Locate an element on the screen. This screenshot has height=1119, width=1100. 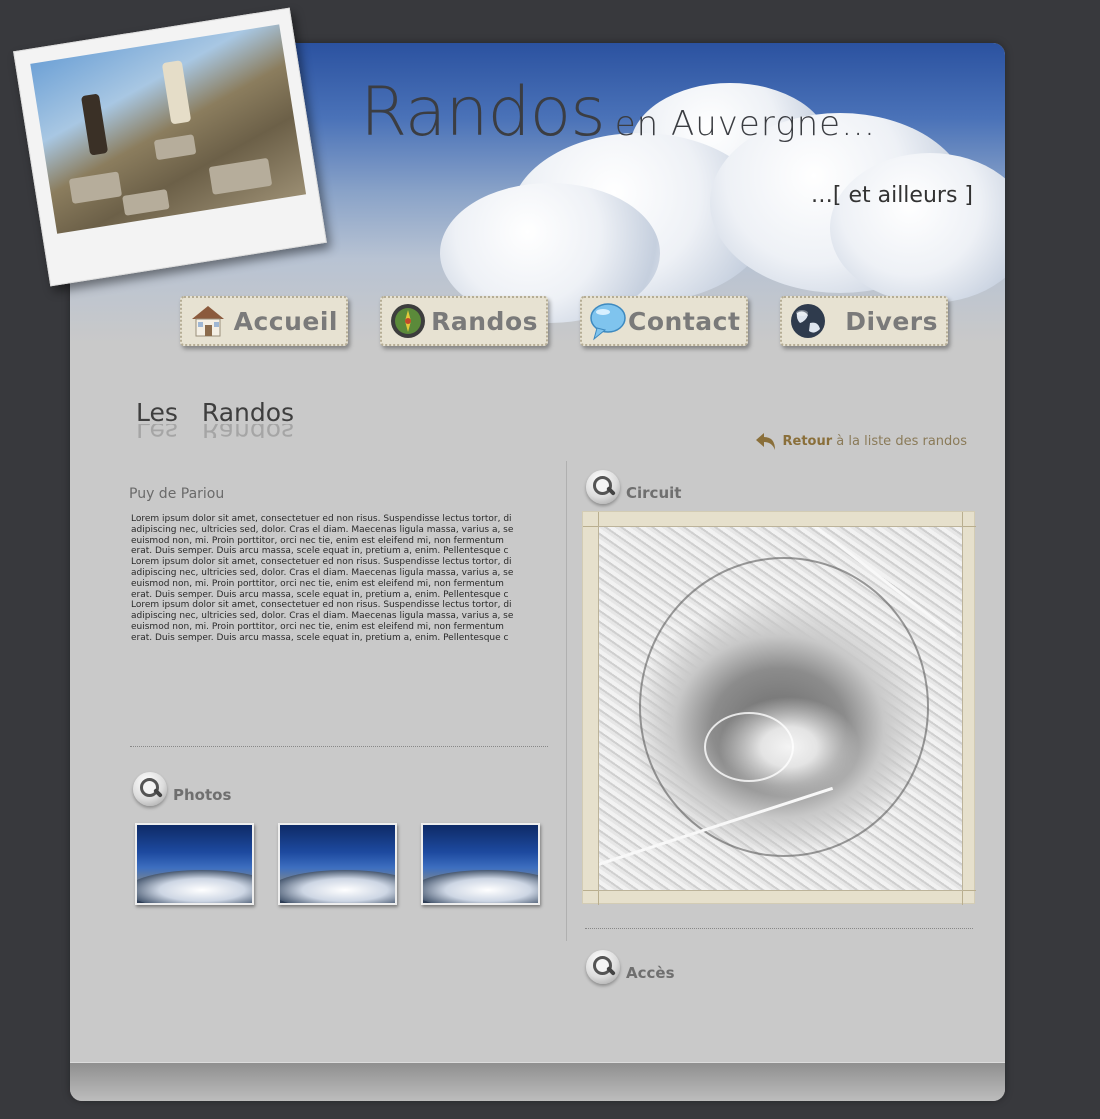
hike-name: Puy de Pariou is located at coordinates (177, 494).